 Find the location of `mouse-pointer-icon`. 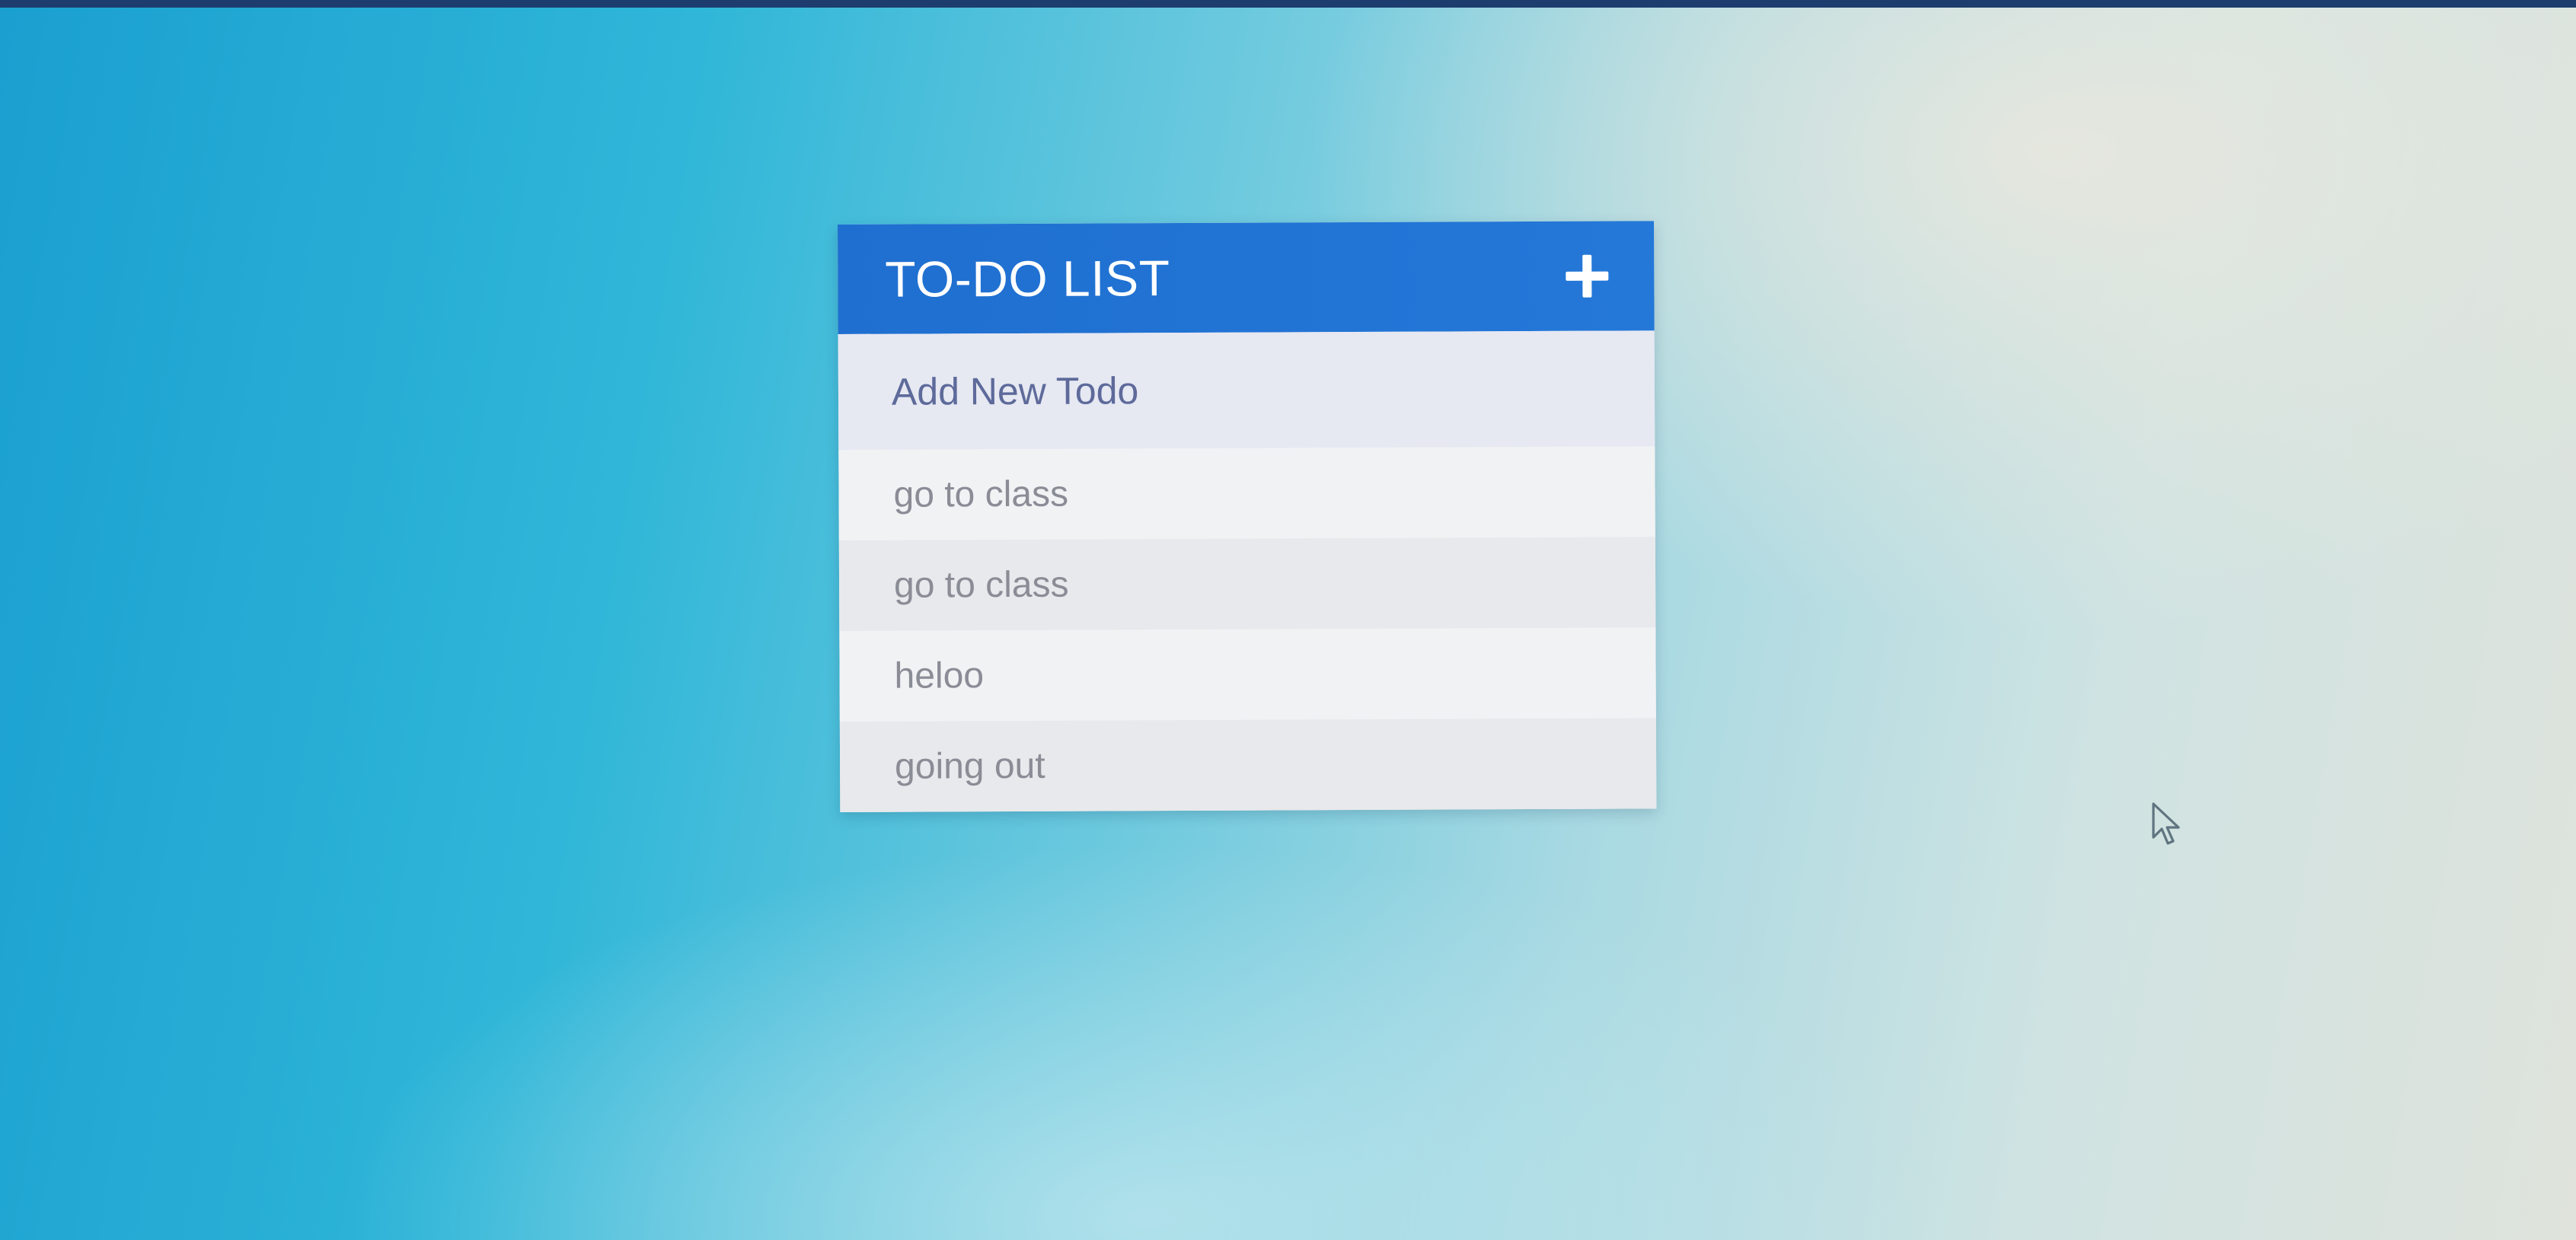

mouse-pointer-icon is located at coordinates (2168, 827).